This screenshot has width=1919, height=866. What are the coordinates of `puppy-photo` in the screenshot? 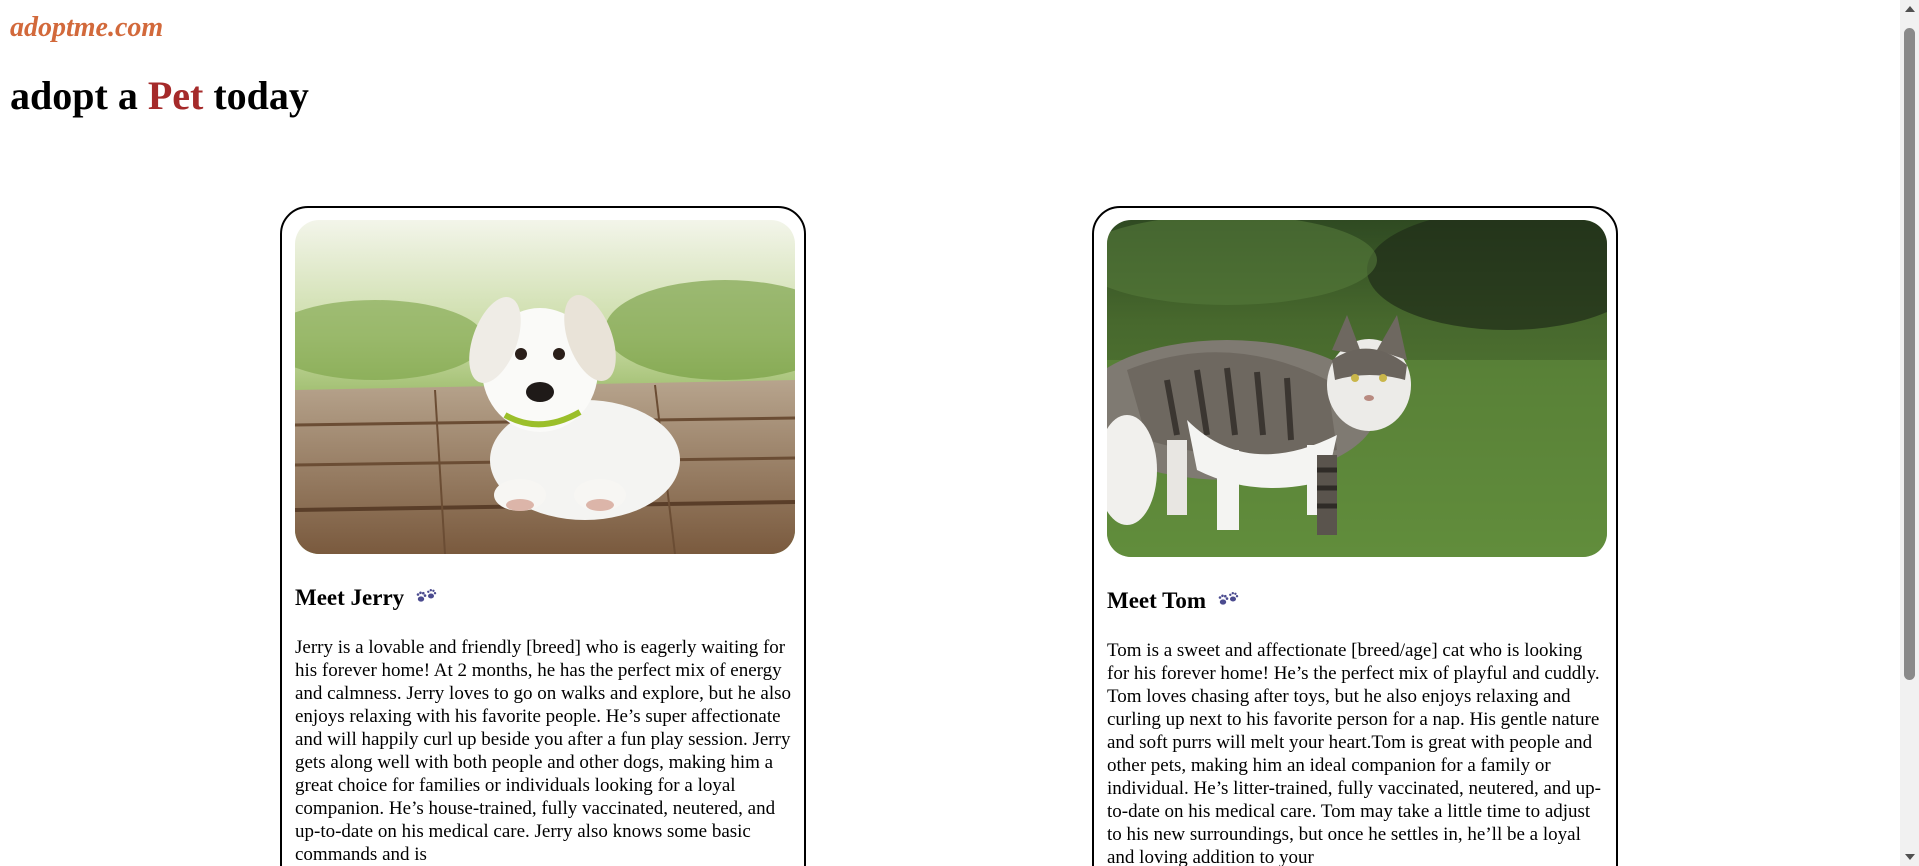 It's located at (545, 387).